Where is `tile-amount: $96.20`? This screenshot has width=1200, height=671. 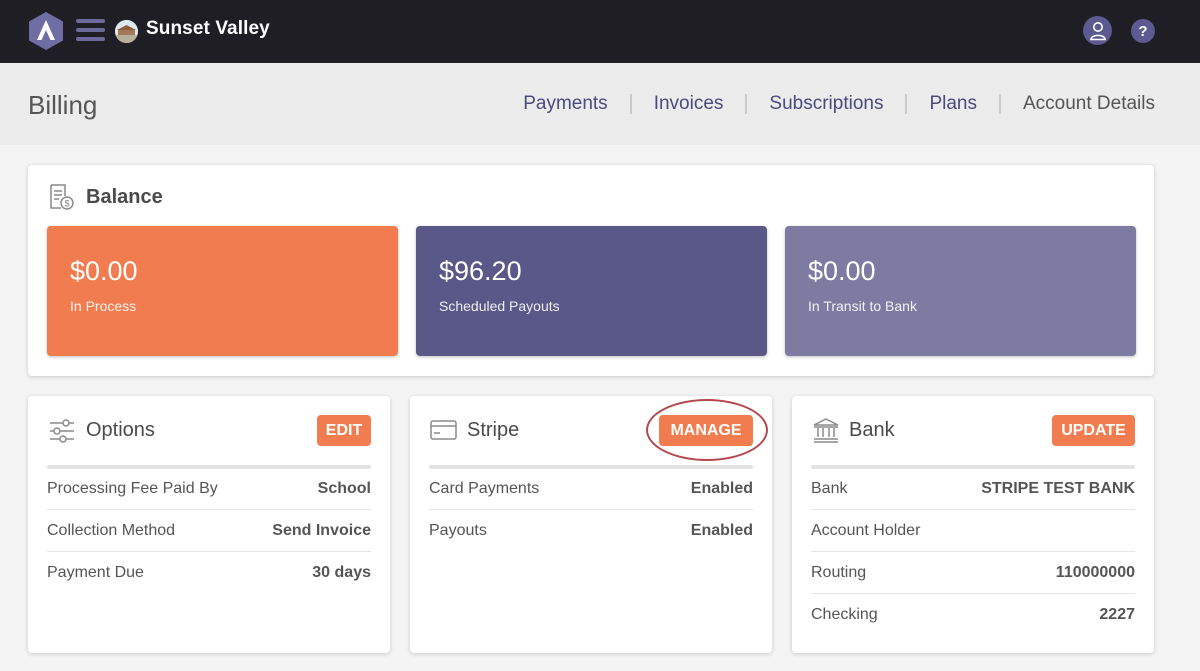
tile-amount: $96.20 is located at coordinates (480, 271).